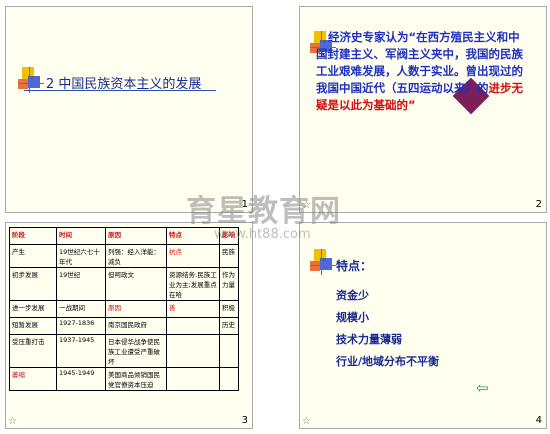 The image size is (550, 434). What do you see at coordinates (136, 379) in the screenshot?
I see `table-cell: 美国商品倾销国民党官僚资本压迫` at bounding box center [136, 379].